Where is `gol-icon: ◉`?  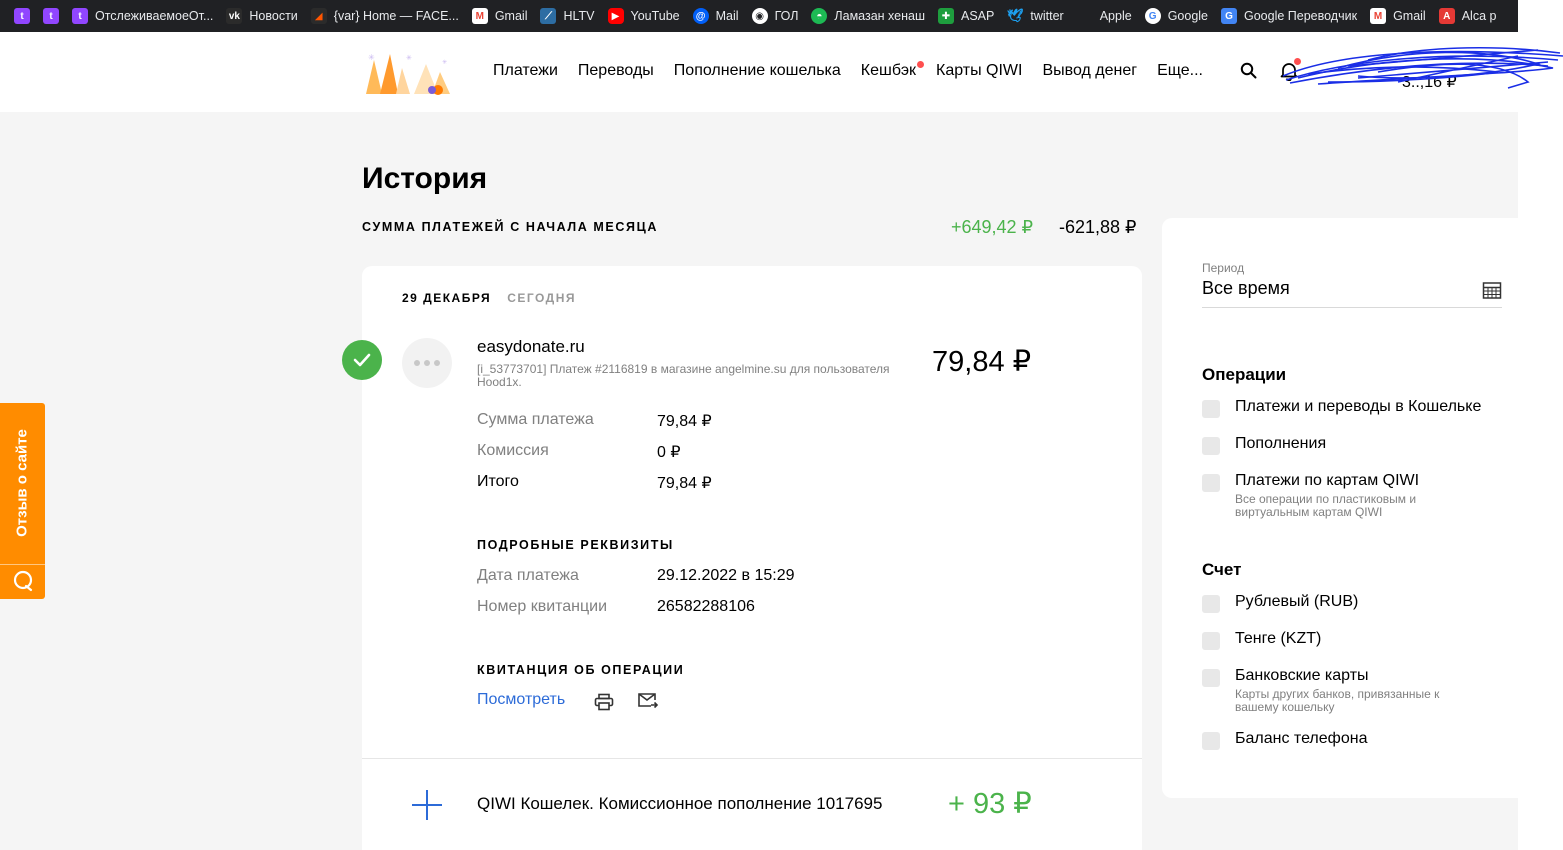 gol-icon: ◉ is located at coordinates (759, 16).